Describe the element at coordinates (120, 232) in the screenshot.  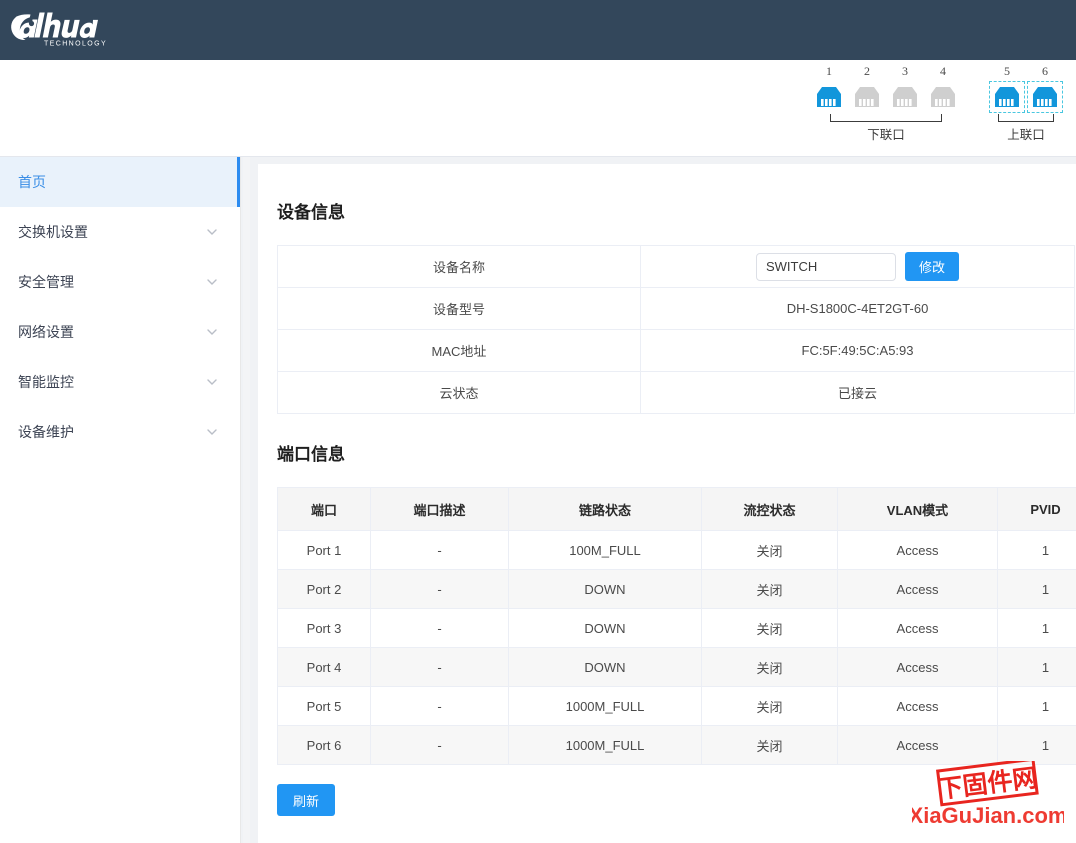
I see `sidebar-item-switch-settings: 交换机设置` at that location.